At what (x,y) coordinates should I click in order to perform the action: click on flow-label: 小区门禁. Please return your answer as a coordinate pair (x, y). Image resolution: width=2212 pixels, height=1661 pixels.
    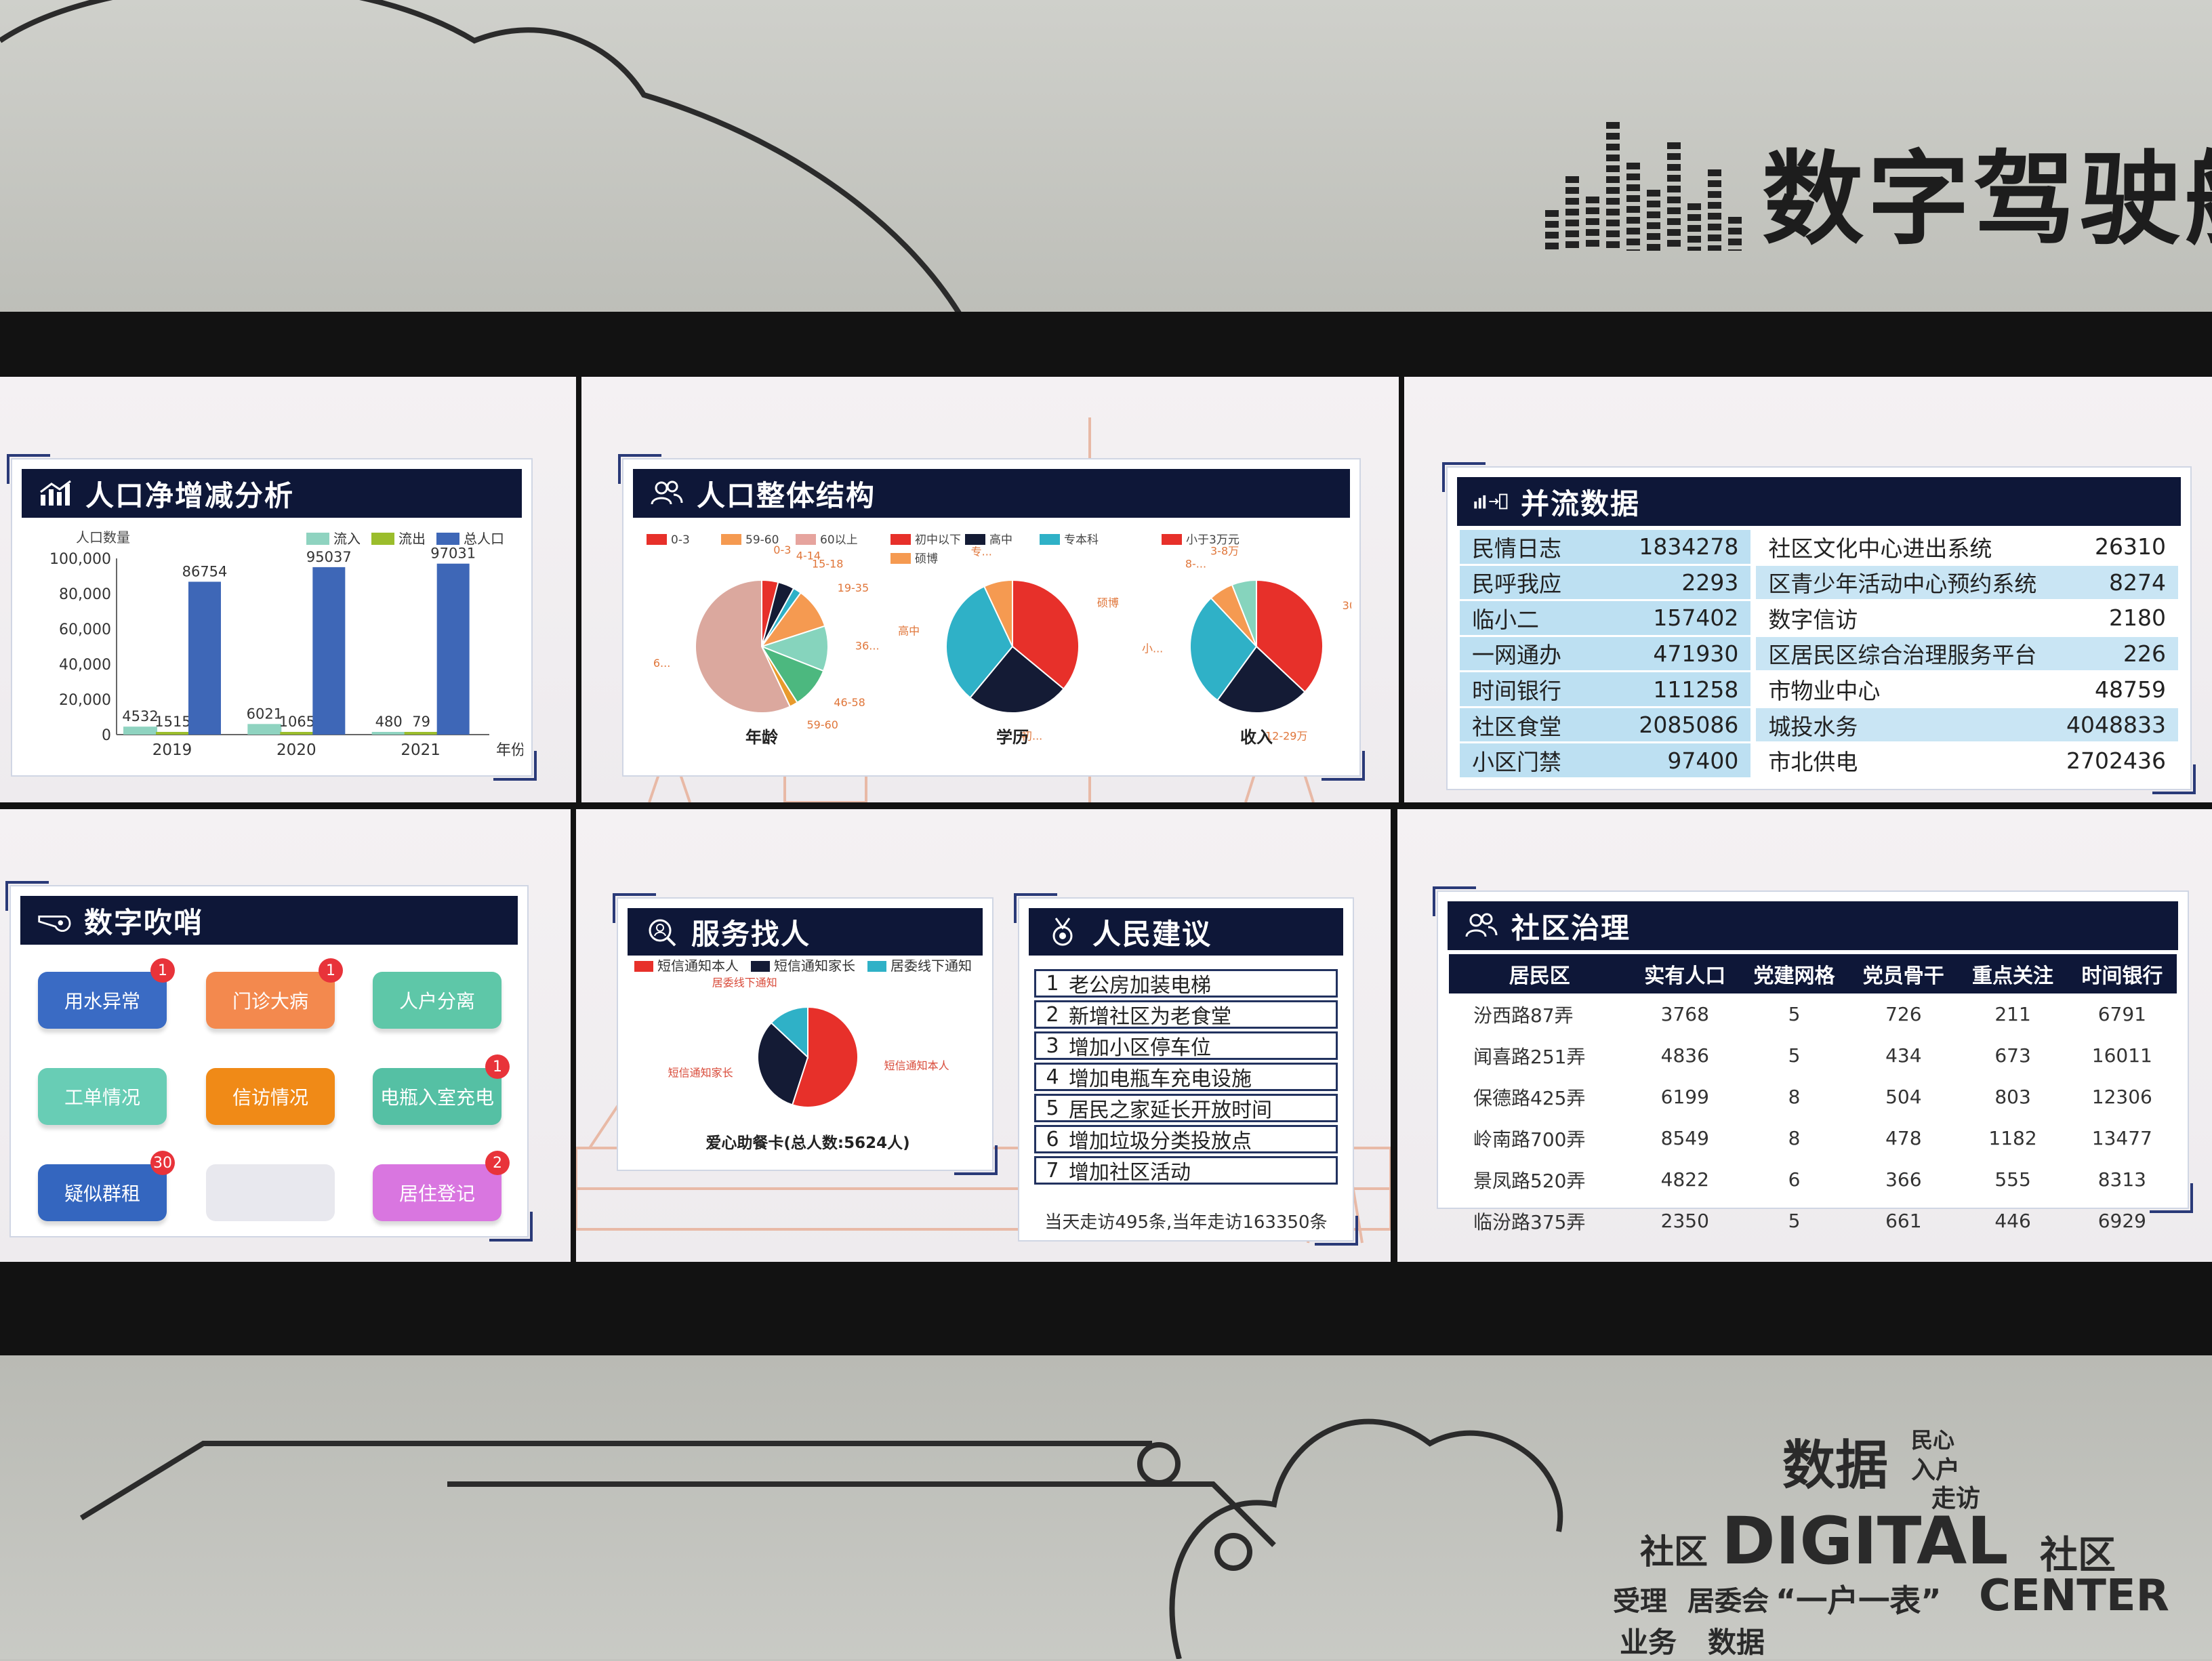
    Looking at the image, I should click on (1516, 762).